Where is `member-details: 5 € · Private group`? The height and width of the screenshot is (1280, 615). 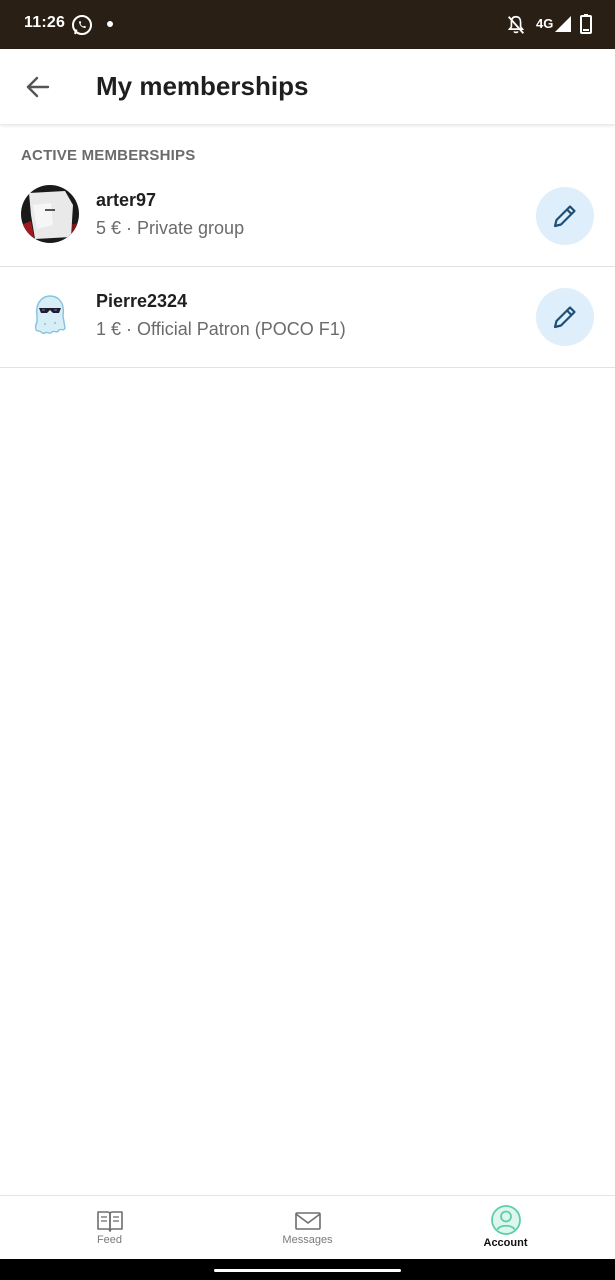 member-details: 5 € · Private group is located at coordinates (170, 228).